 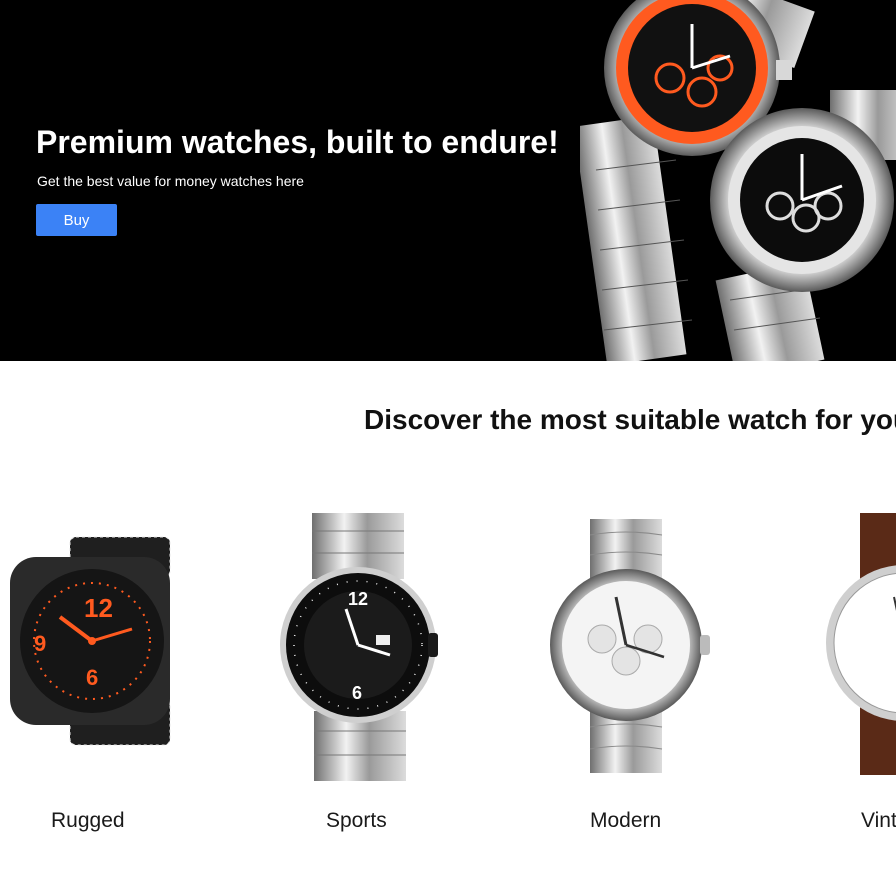 I want to click on buy-button: Buy, so click(x=76, y=220).